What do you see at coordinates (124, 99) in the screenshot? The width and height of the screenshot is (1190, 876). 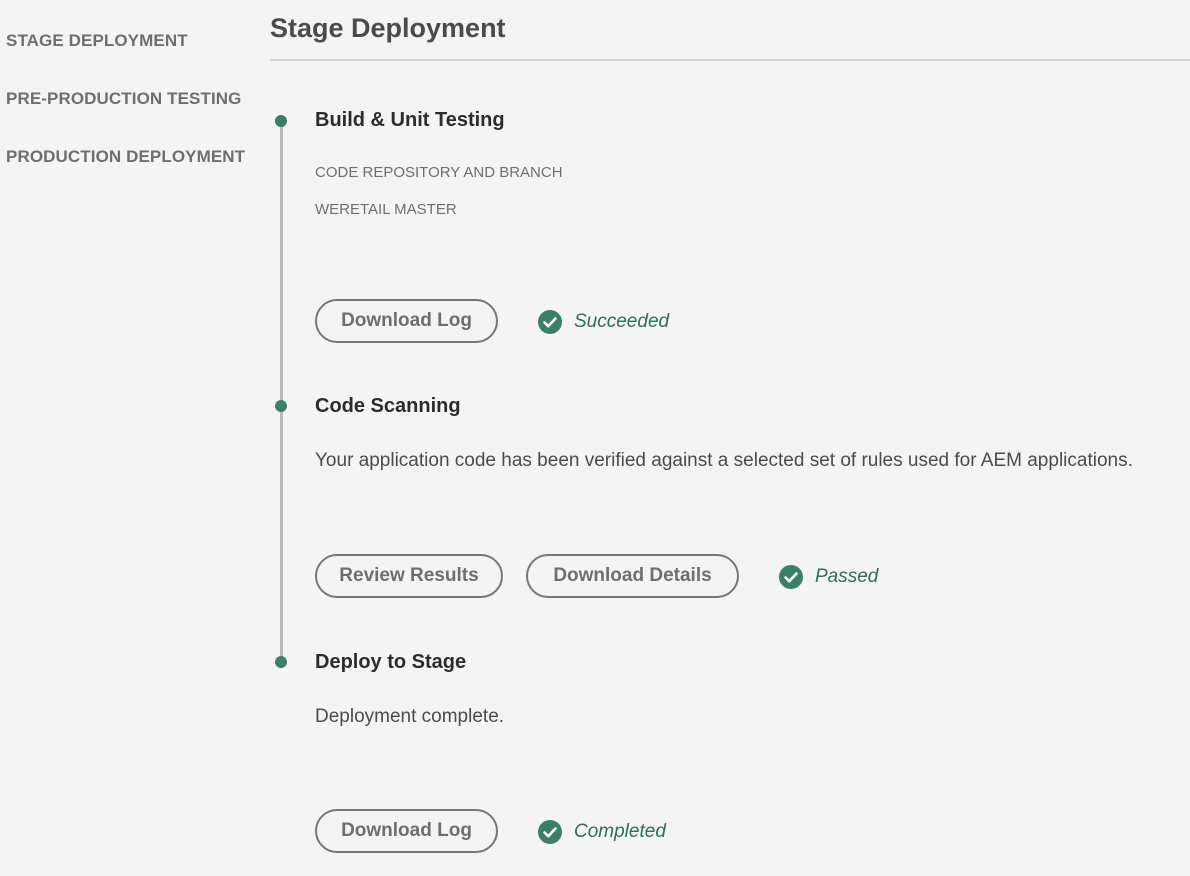 I see `sidebar-item-pre-production-testing: PRE-PRODUCTION TESTING` at bounding box center [124, 99].